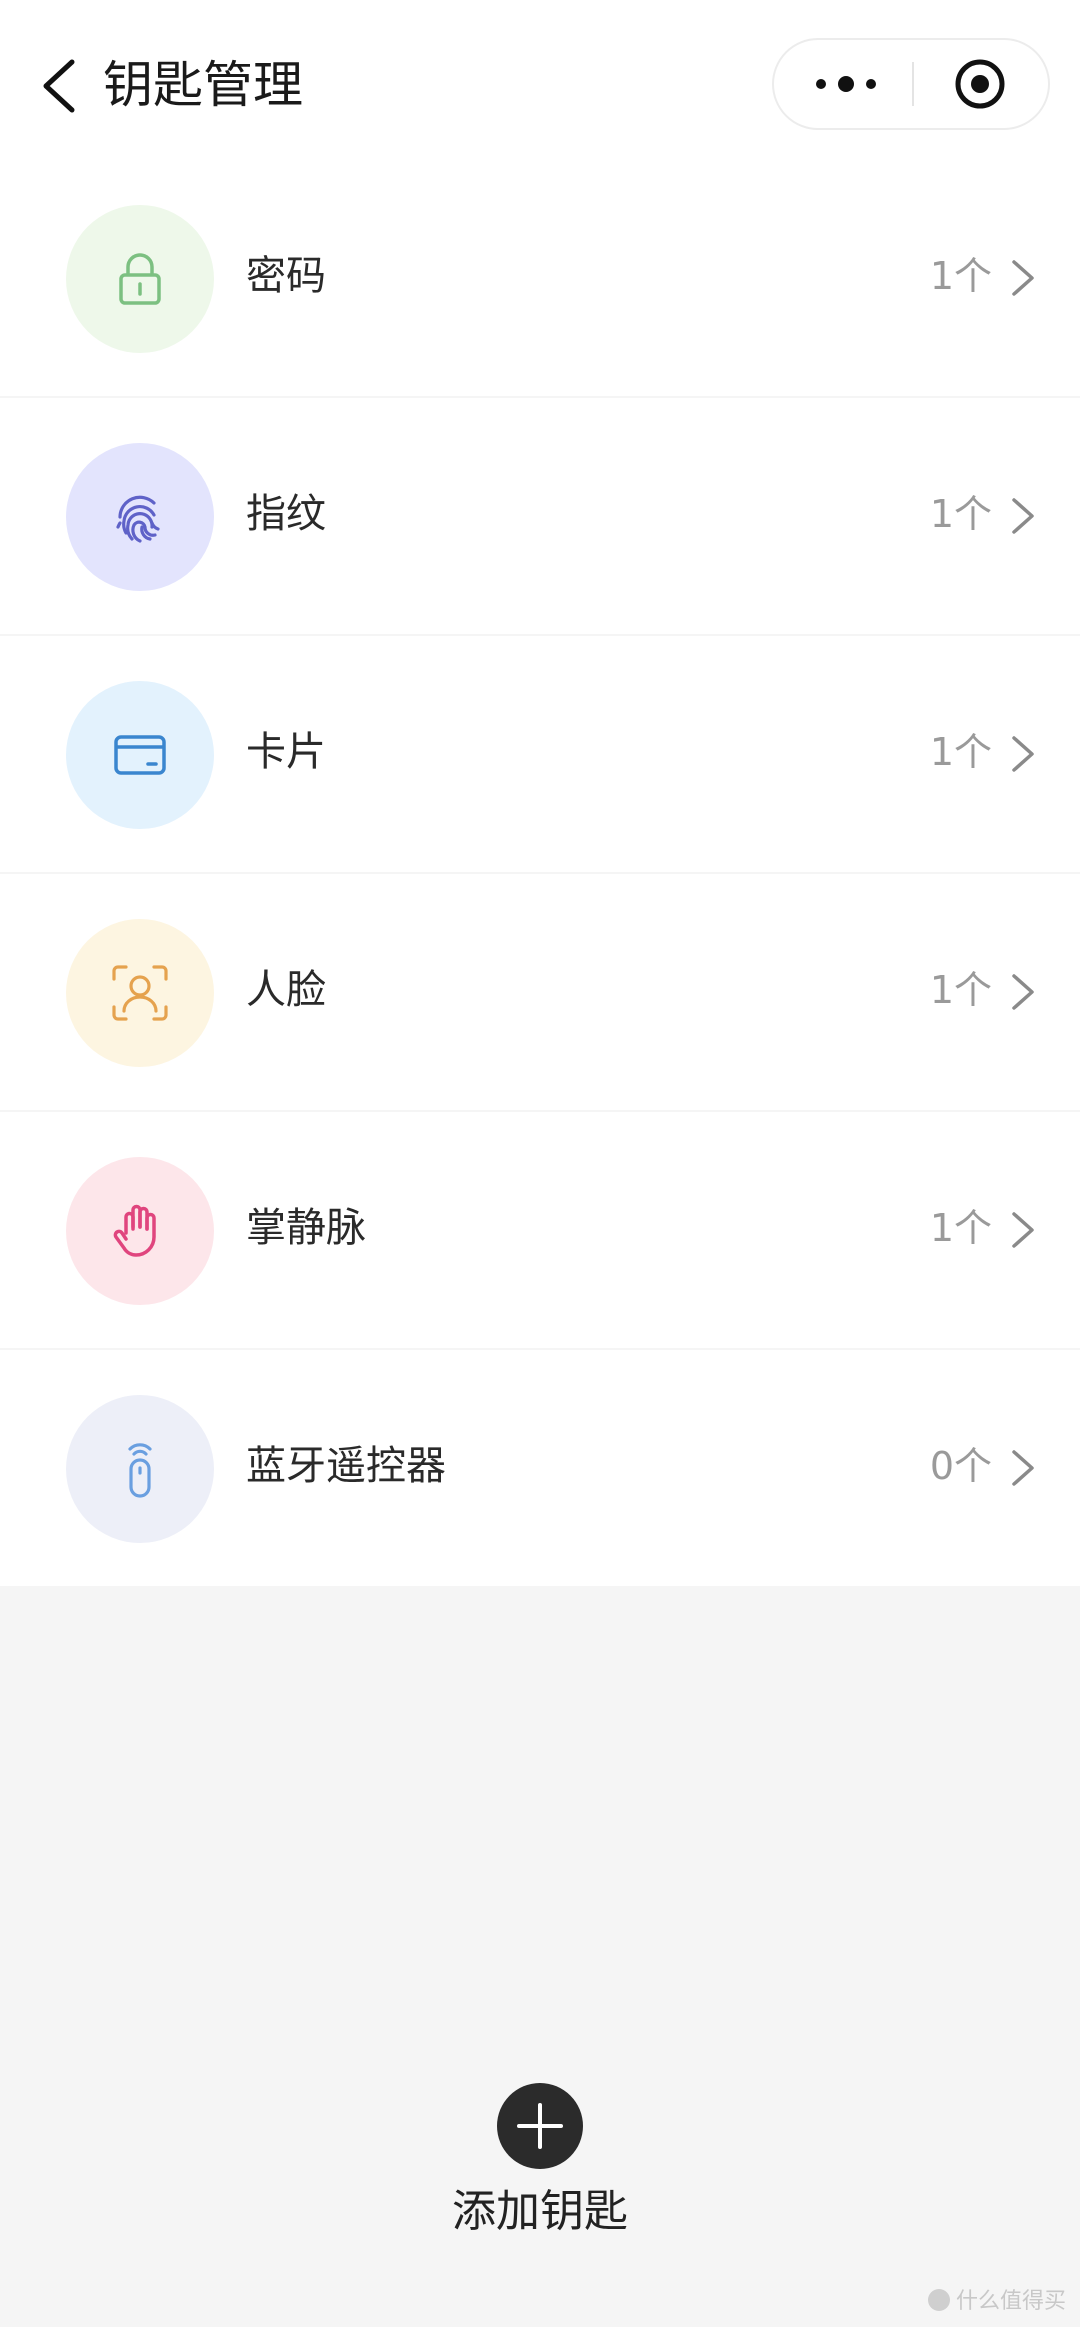  I want to click on chevron-left-icon, so click(59, 86).